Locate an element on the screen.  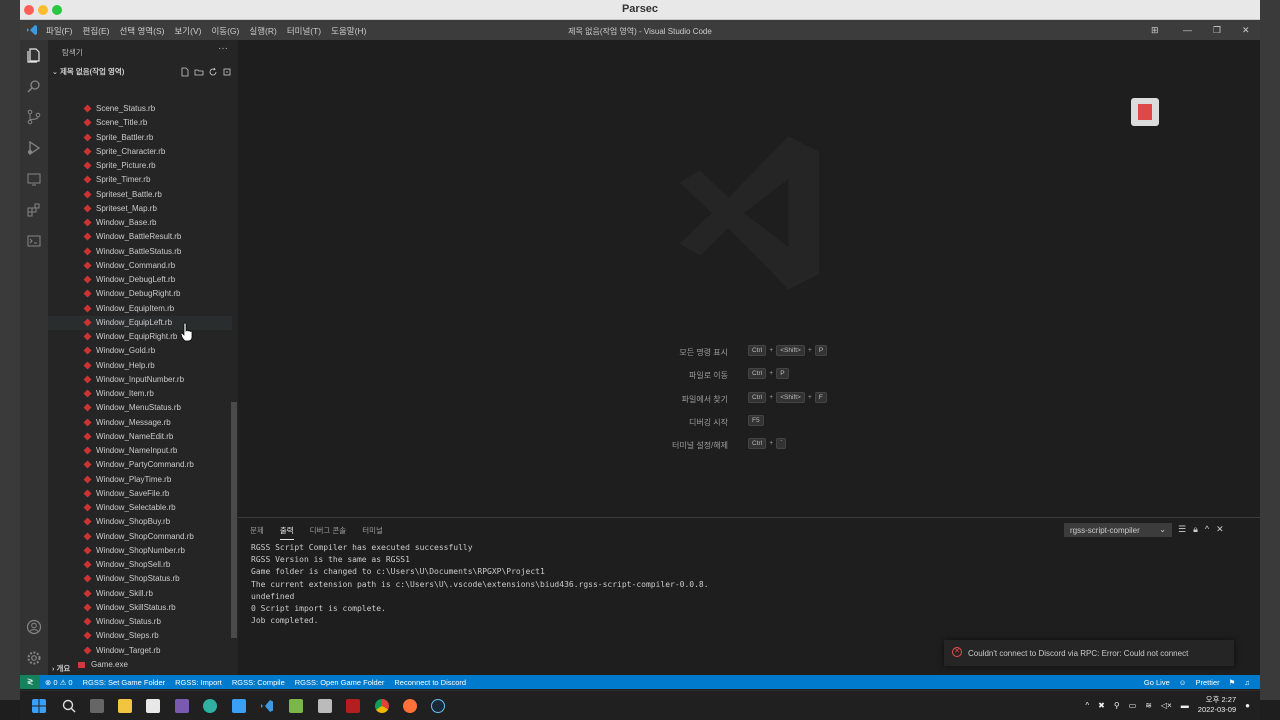
file-item: Window_NameEdit.rb is located at coordinates (140, 437).